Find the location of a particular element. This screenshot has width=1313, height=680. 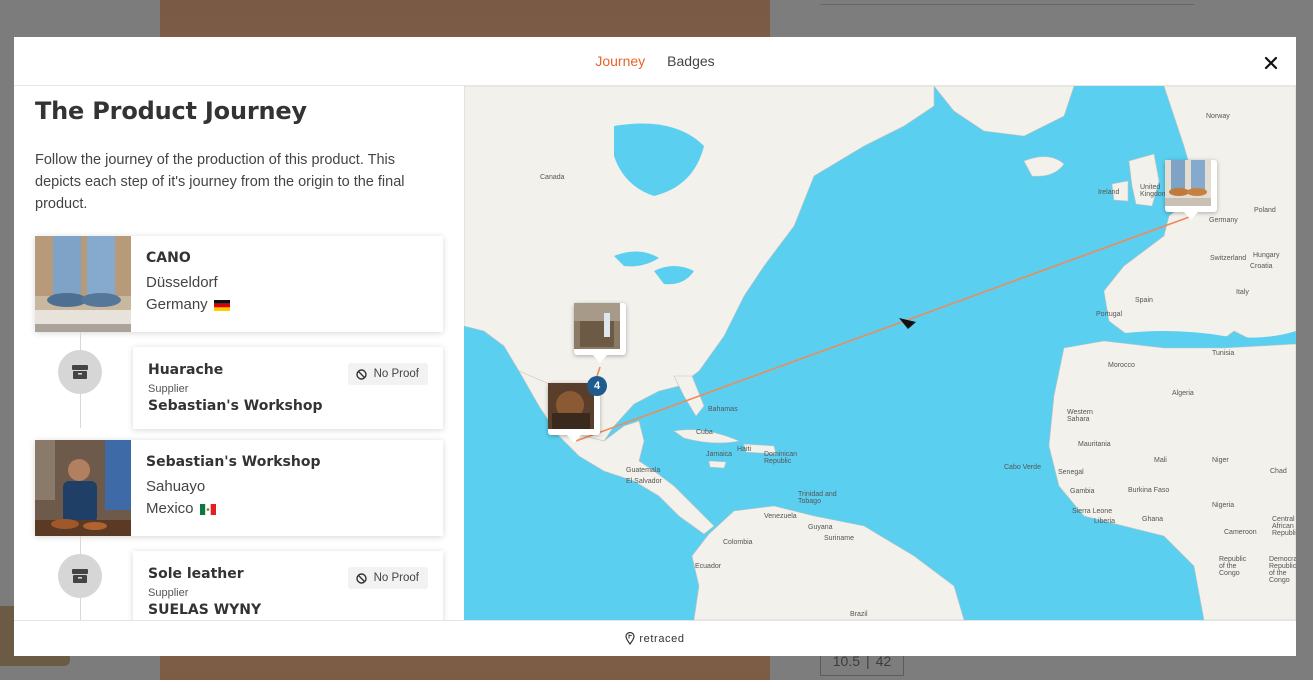

map-label: Morocco is located at coordinates (1121, 365).